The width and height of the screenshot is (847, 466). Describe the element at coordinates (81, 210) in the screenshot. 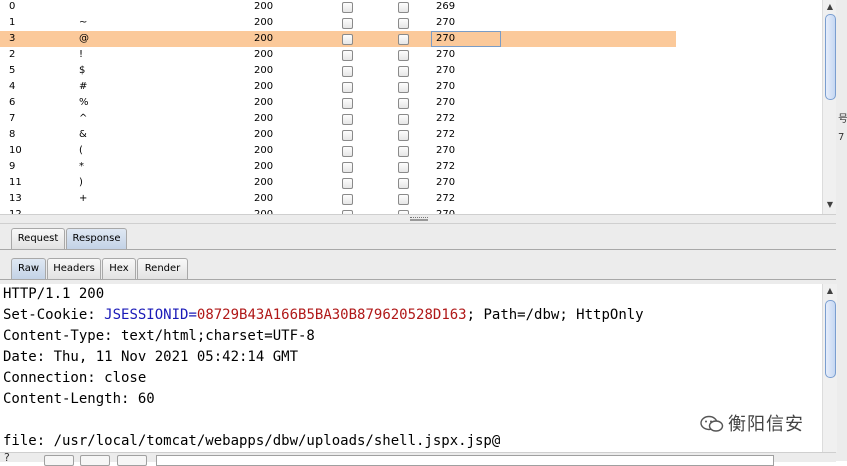

I see `payload-cell: _` at that location.